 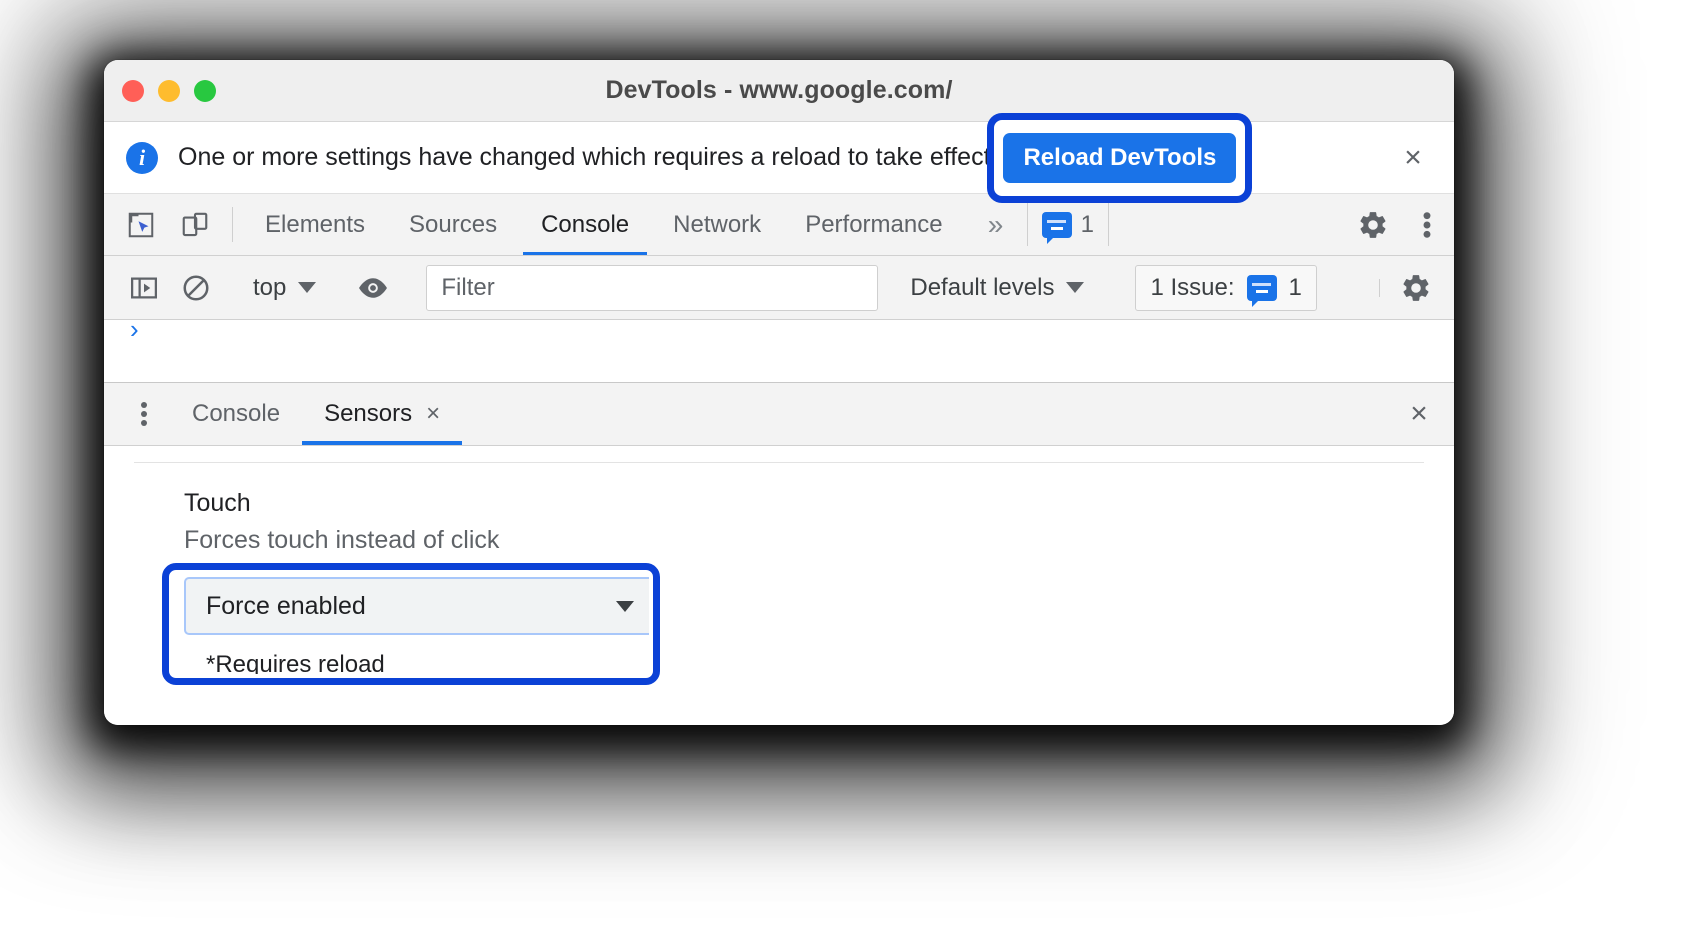 What do you see at coordinates (419, 606) in the screenshot?
I see `touch-select: Force enabled` at bounding box center [419, 606].